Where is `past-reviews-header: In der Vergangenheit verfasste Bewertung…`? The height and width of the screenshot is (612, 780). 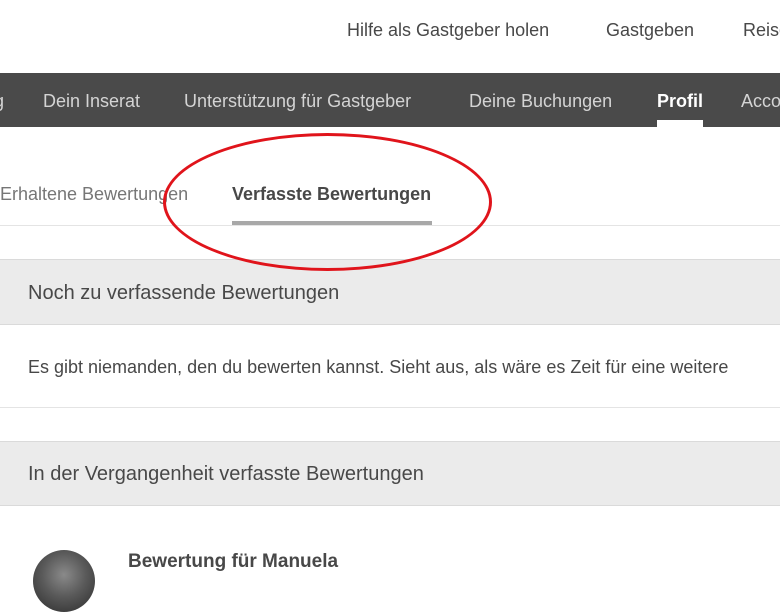
past-reviews-header: In der Vergangenheit verfasste Bewertung… is located at coordinates (390, 473).